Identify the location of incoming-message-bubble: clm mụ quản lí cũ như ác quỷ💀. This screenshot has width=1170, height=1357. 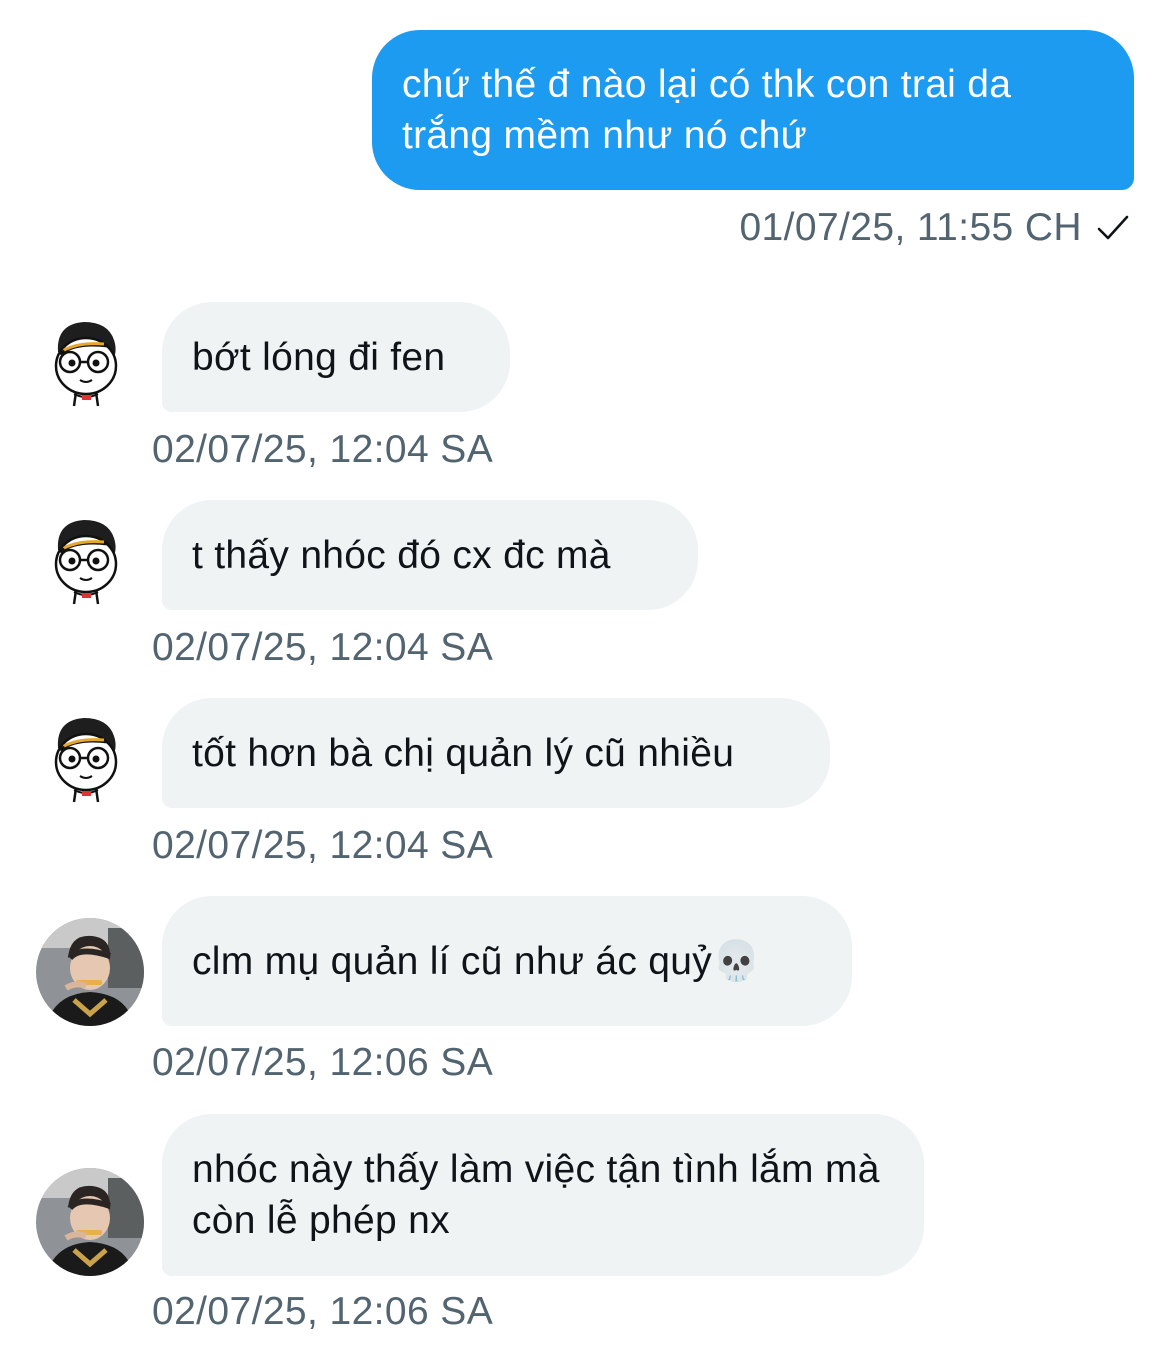
(507, 961).